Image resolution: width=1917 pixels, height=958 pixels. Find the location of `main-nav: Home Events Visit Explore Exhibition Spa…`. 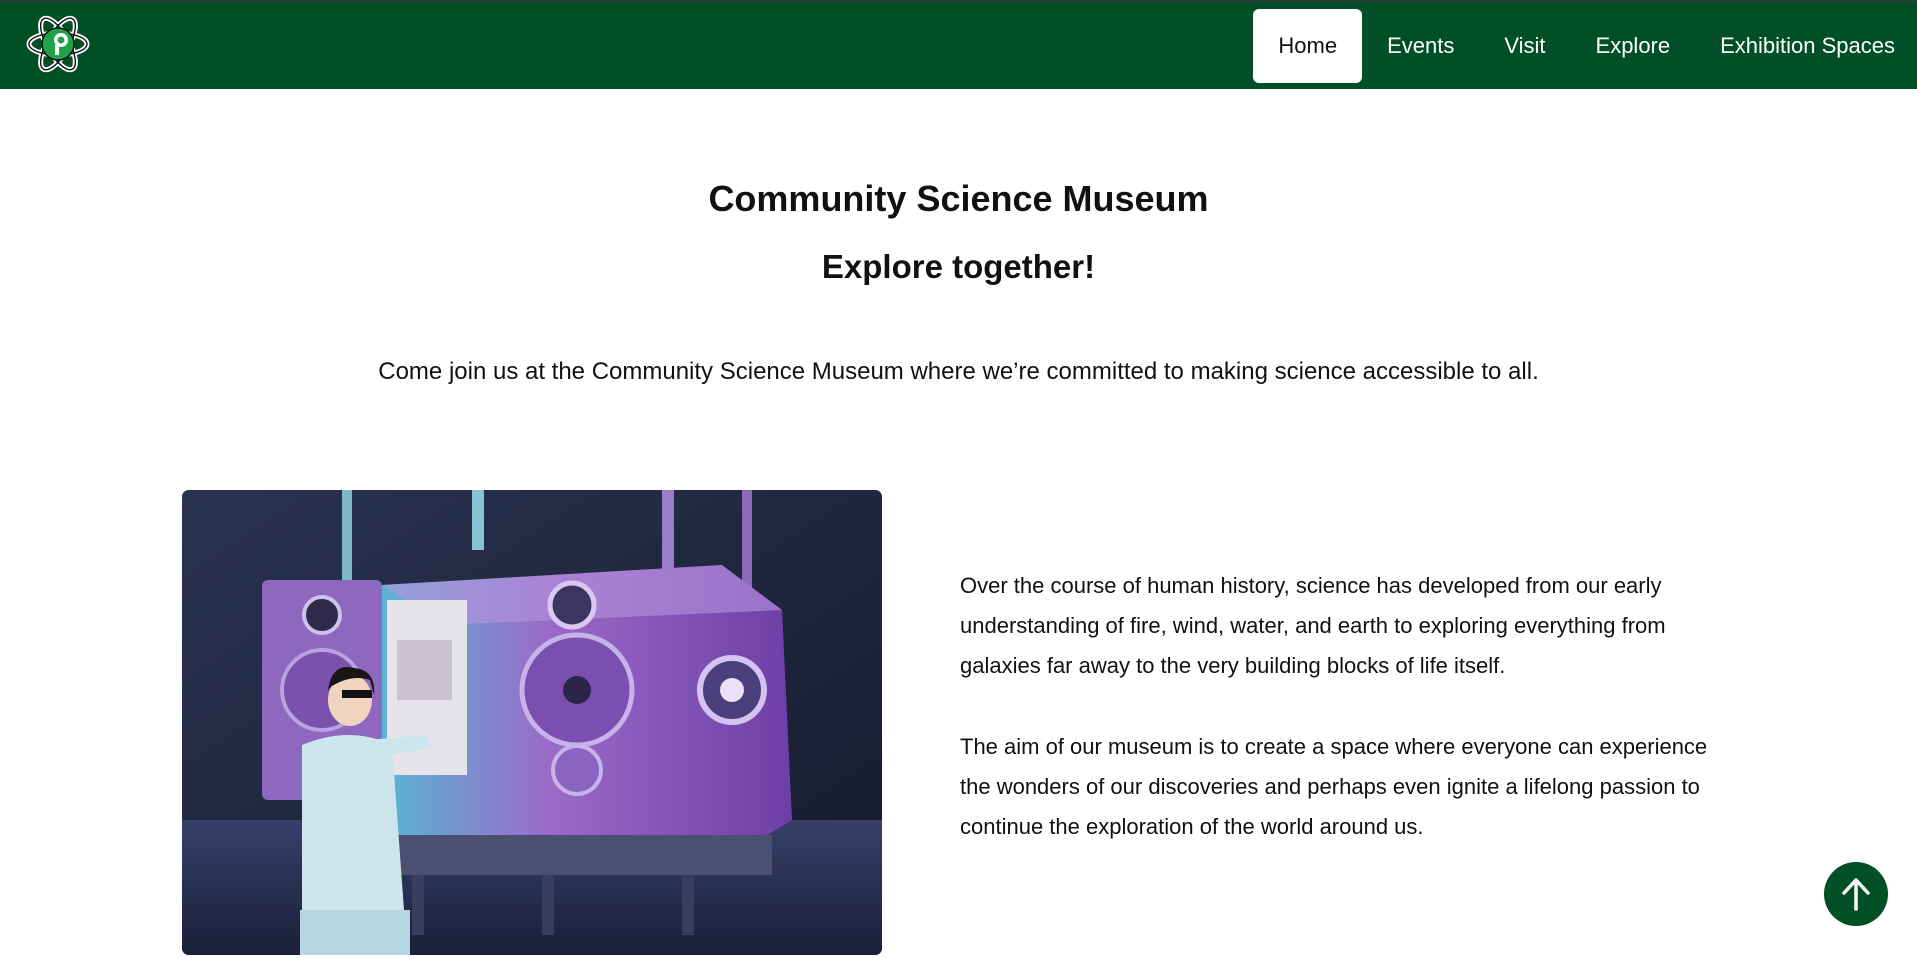

main-nav: Home Events Visit Explore Exhibition Spa… is located at coordinates (1585, 46).